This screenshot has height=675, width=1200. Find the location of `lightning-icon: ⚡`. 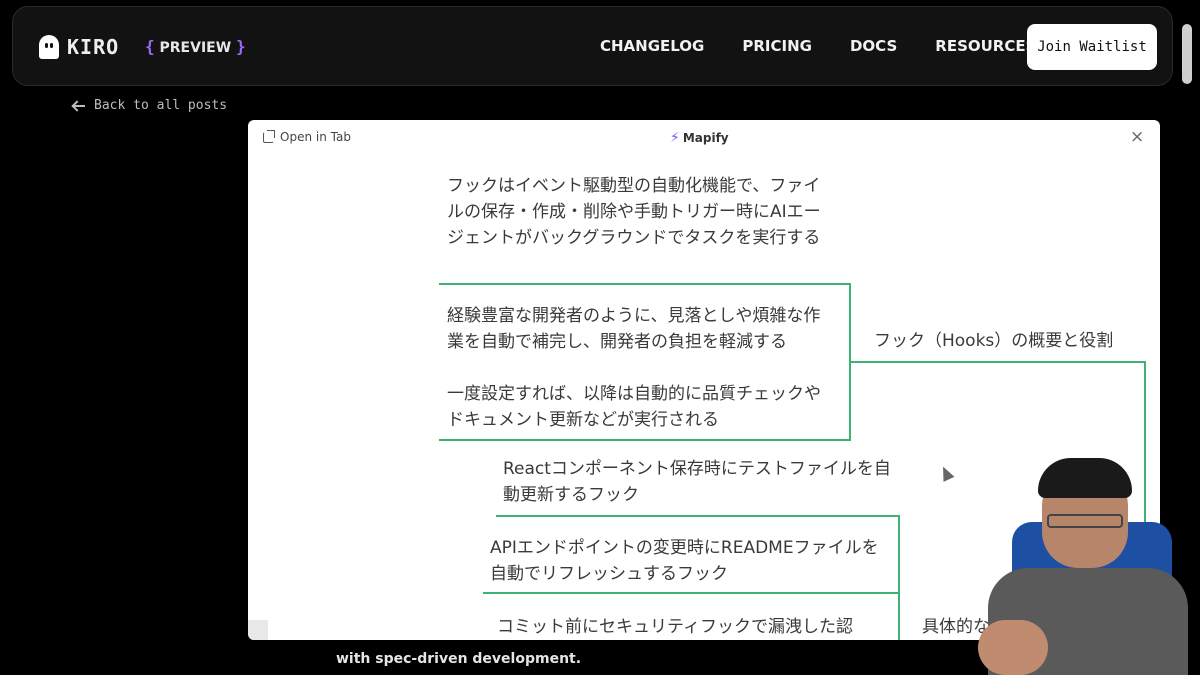

lightning-icon: ⚡ is located at coordinates (675, 138).